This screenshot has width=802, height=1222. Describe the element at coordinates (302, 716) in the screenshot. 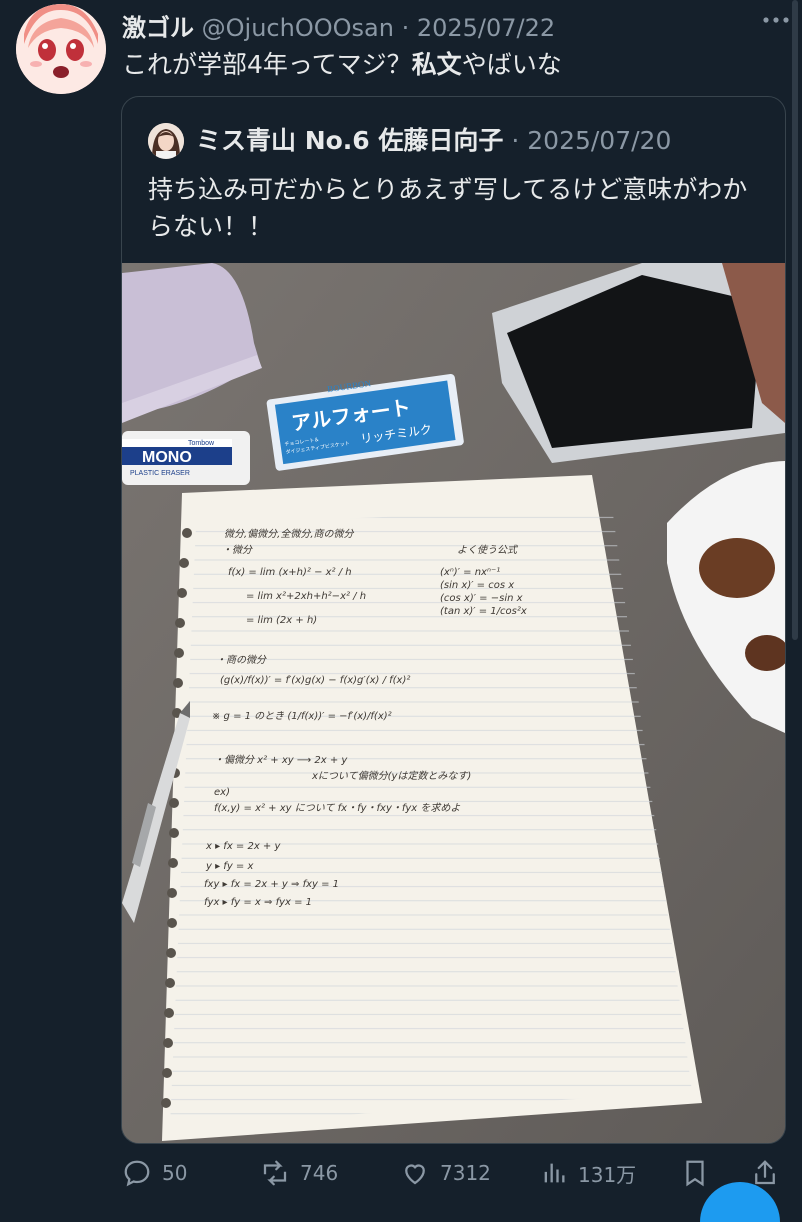

I see `note-line: ※ g = 1 のとき (1/f(x))′ = −f′(x)/f(x)²` at that location.